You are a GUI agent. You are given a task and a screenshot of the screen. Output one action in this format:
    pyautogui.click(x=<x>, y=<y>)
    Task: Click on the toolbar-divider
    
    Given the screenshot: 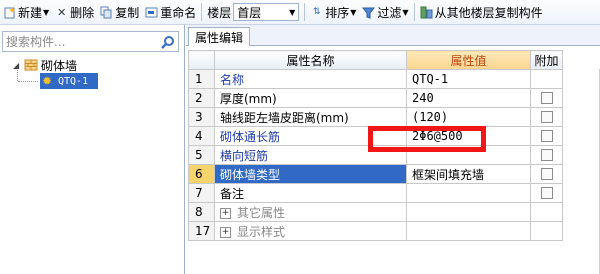 What is the action you would take?
    pyautogui.click(x=414, y=12)
    